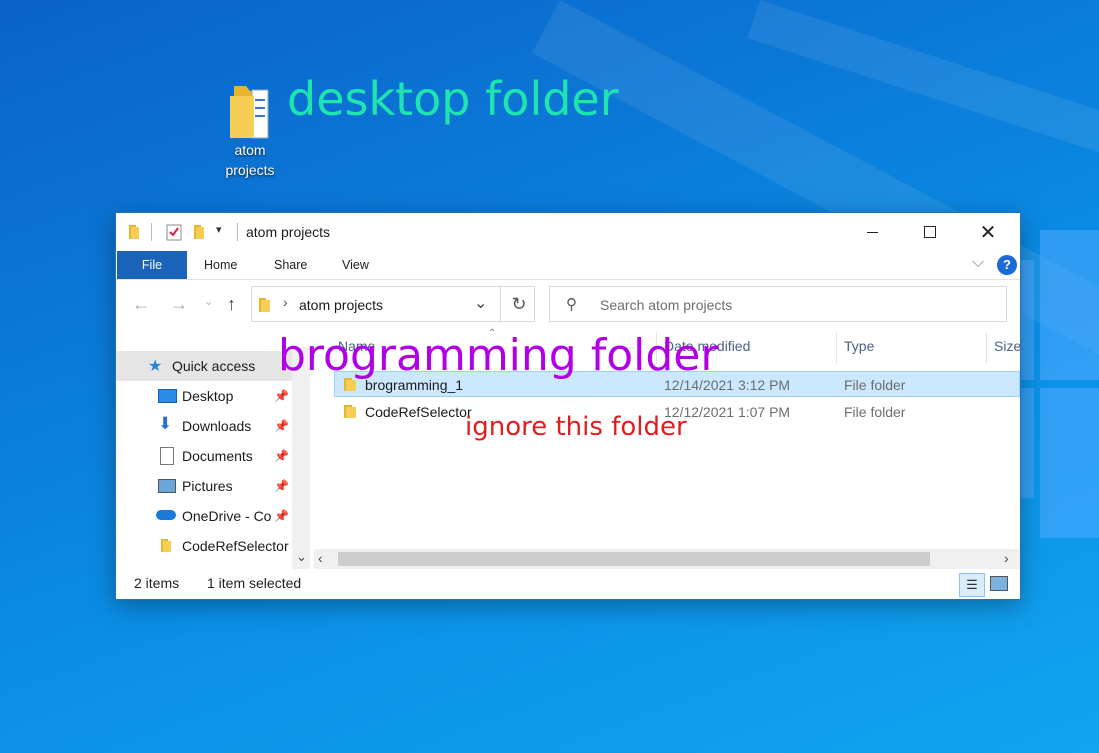 The width and height of the screenshot is (1099, 753). I want to click on close-button: ✕, so click(988, 232).